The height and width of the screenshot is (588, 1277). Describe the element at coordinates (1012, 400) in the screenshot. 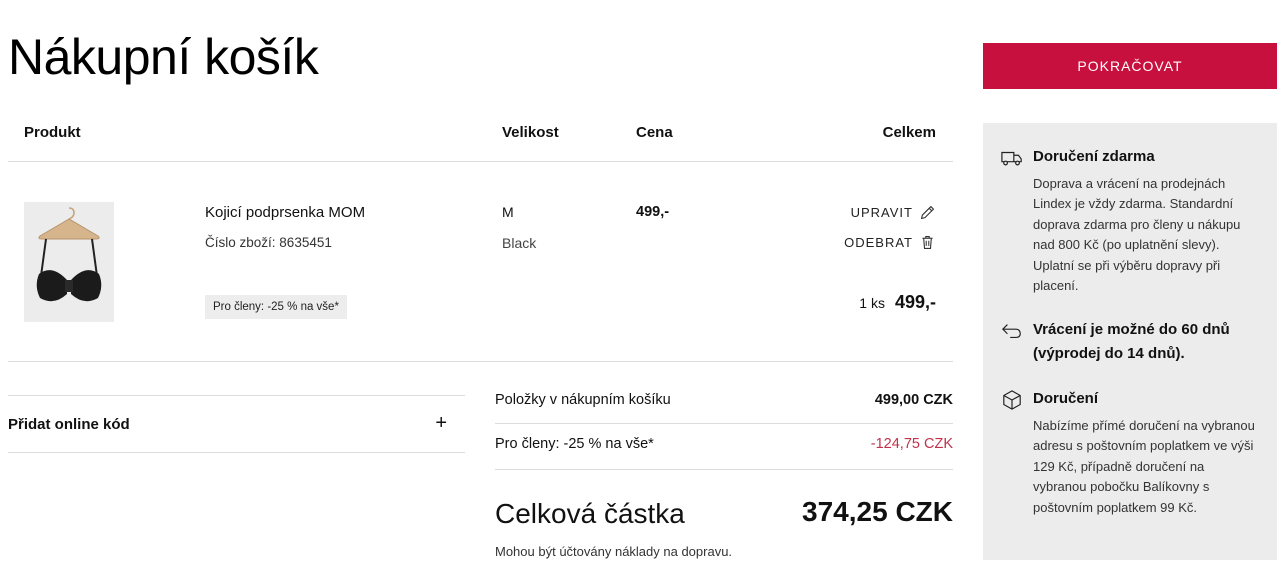

I see `package-icon` at that location.